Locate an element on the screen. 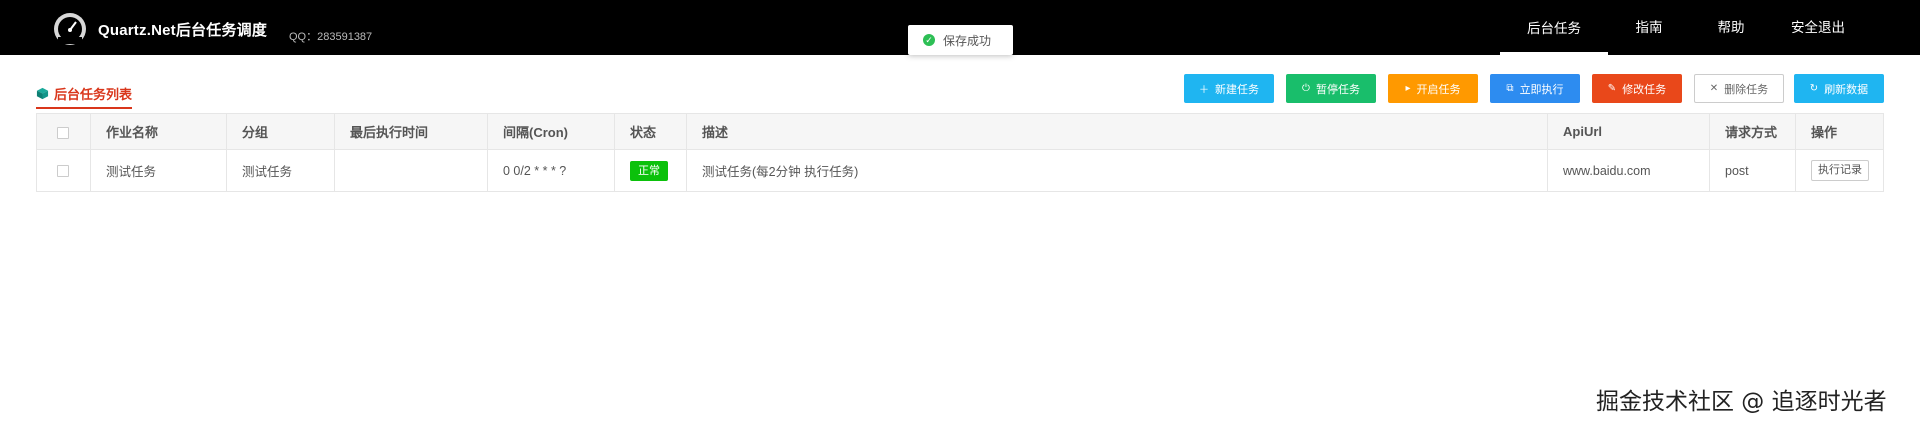 The image size is (1920, 424). app-title: Quartz.Net后台任务调度 is located at coordinates (183, 30).